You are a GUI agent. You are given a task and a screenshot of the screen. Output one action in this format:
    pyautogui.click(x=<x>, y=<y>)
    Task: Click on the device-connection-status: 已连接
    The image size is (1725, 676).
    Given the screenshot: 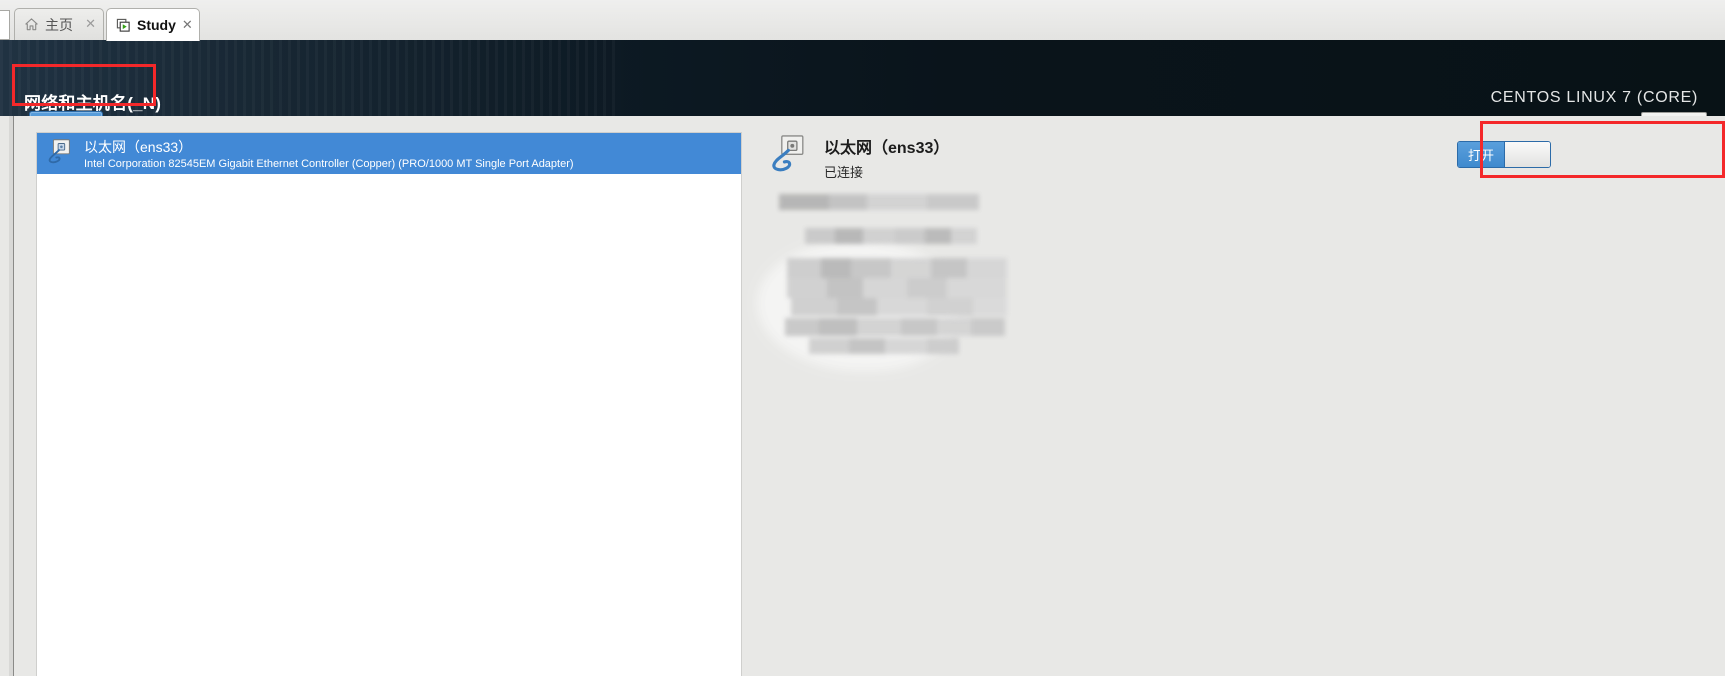 What is the action you would take?
    pyautogui.click(x=844, y=172)
    